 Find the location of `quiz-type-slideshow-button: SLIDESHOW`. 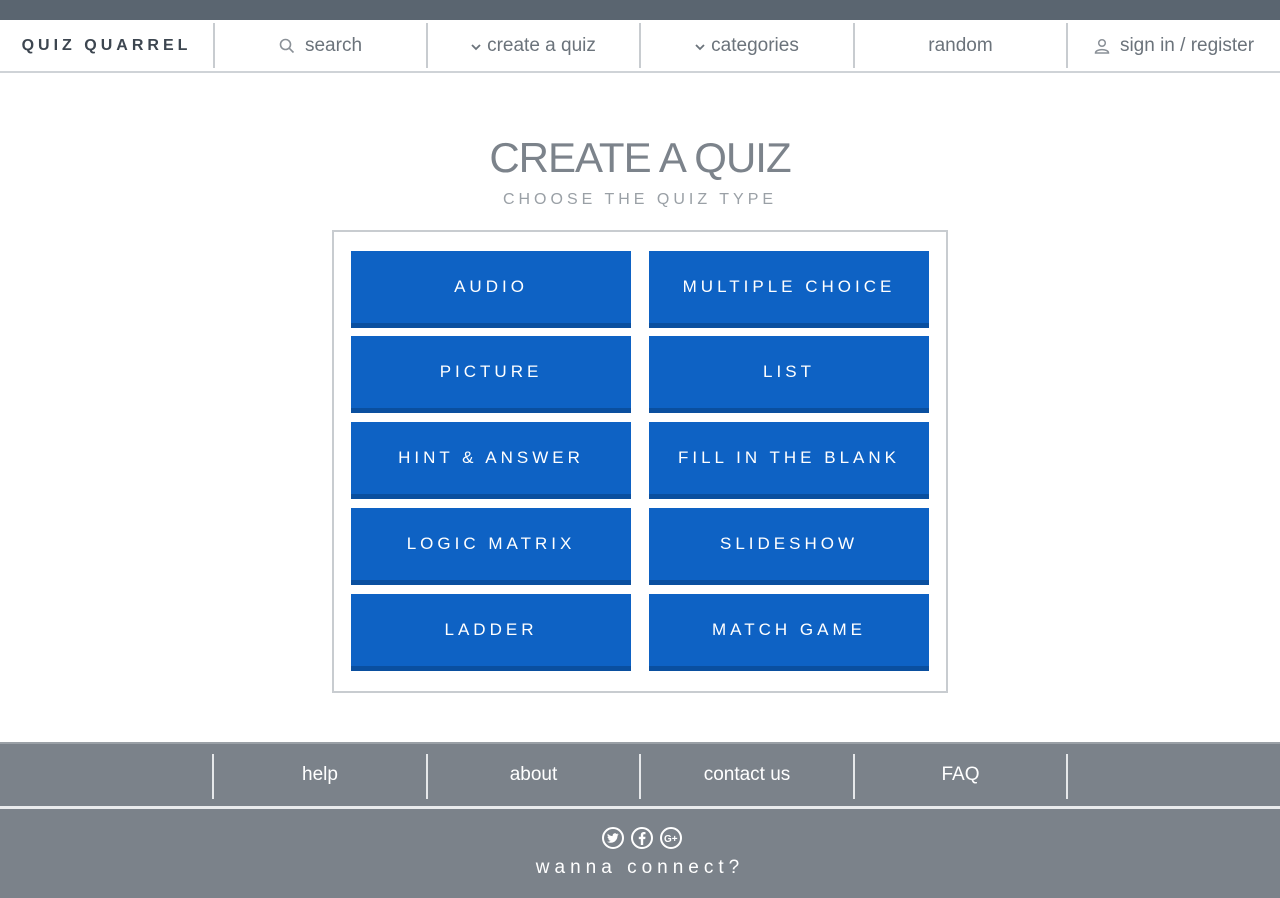

quiz-type-slideshow-button: SLIDESHOW is located at coordinates (789, 546).